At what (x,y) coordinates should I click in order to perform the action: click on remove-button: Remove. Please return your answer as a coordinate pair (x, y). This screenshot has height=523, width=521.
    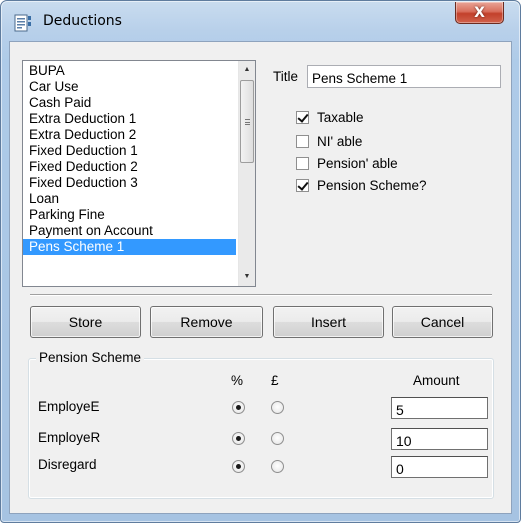
    Looking at the image, I should click on (206, 322).